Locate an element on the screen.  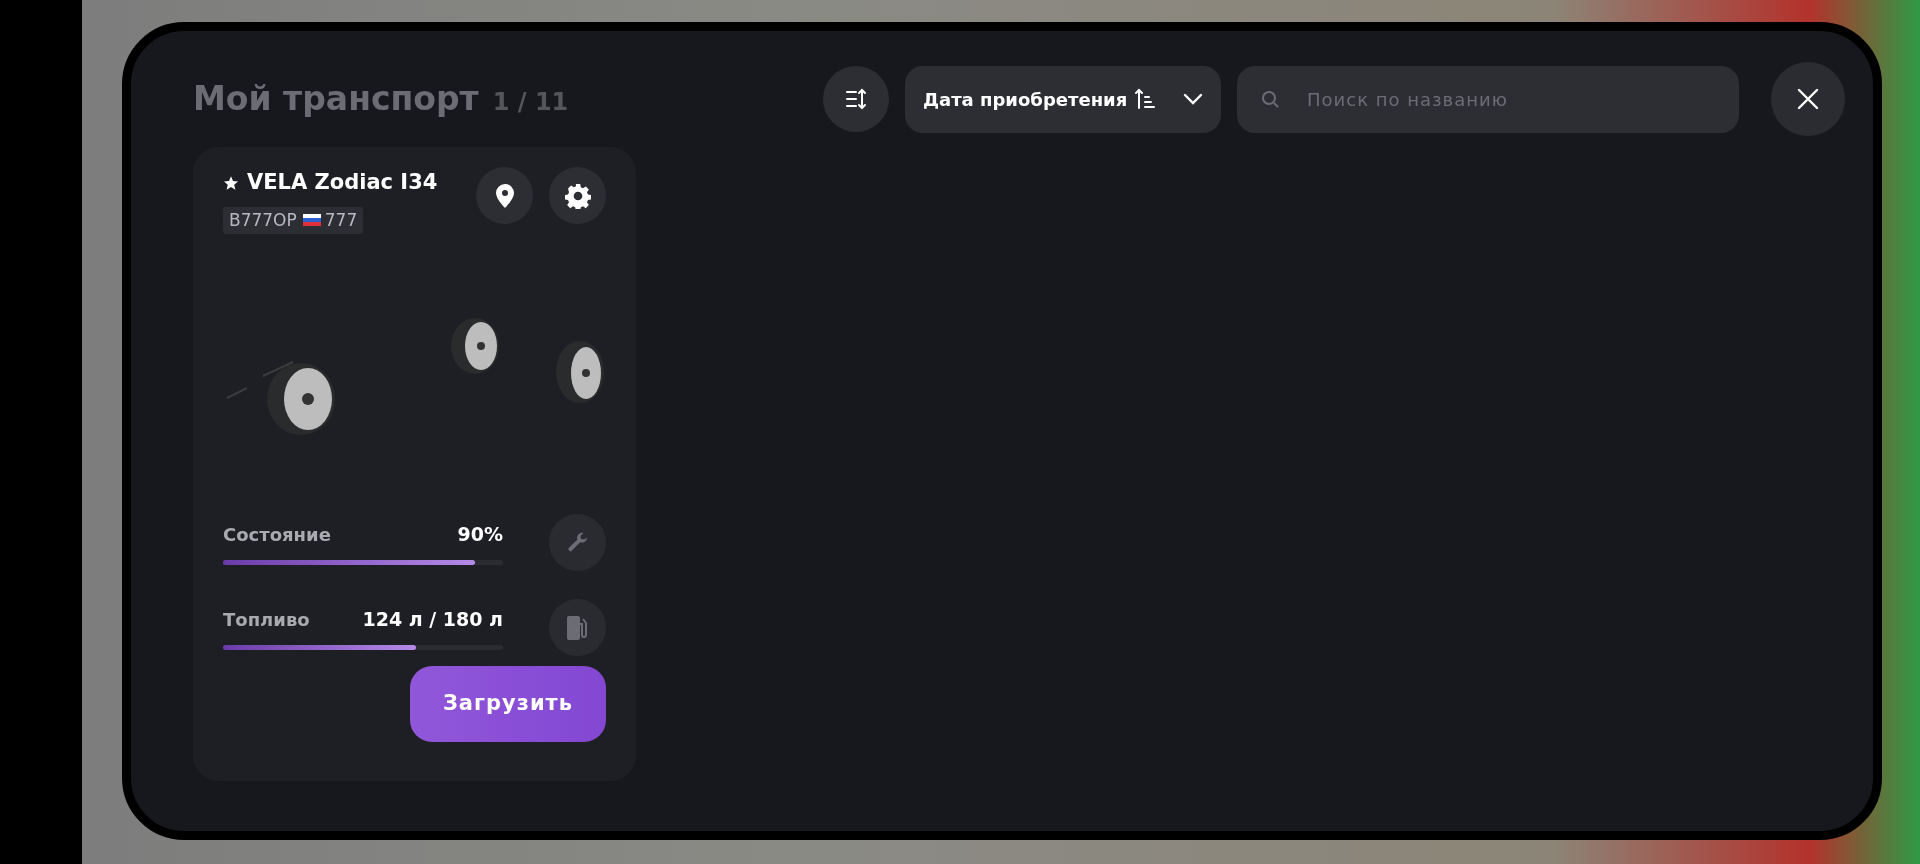
sort-dropdown: Дата приобретения is located at coordinates (1063, 99).